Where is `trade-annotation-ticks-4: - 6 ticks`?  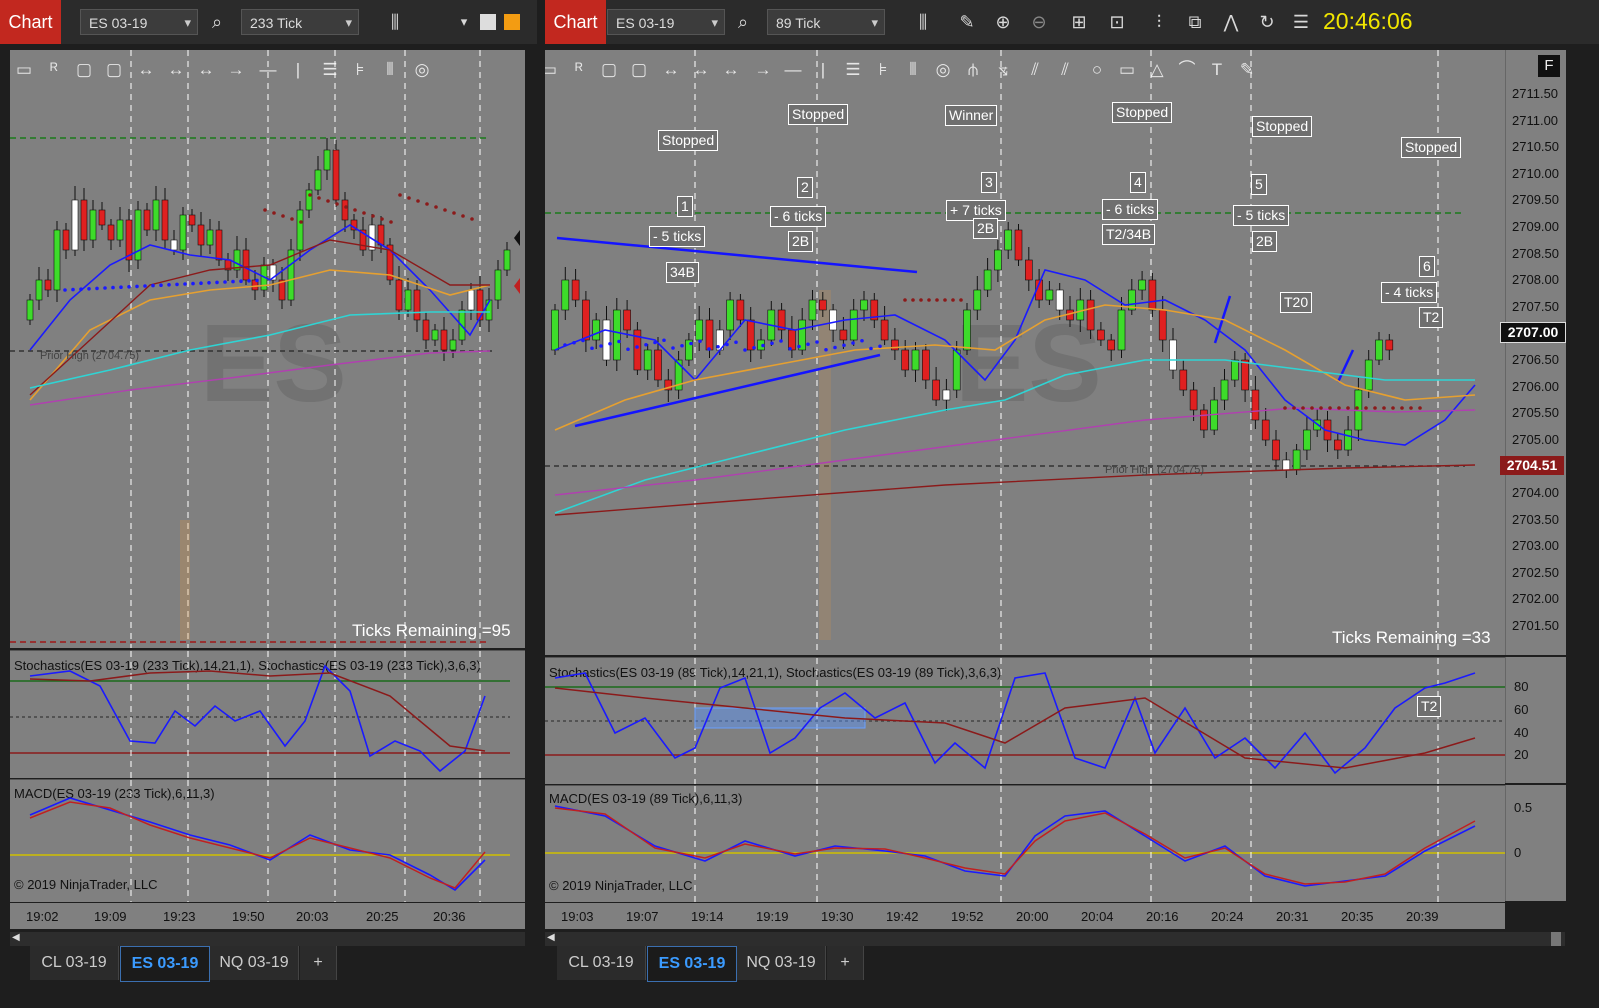
trade-annotation-ticks-4: - 6 ticks is located at coordinates (1130, 209).